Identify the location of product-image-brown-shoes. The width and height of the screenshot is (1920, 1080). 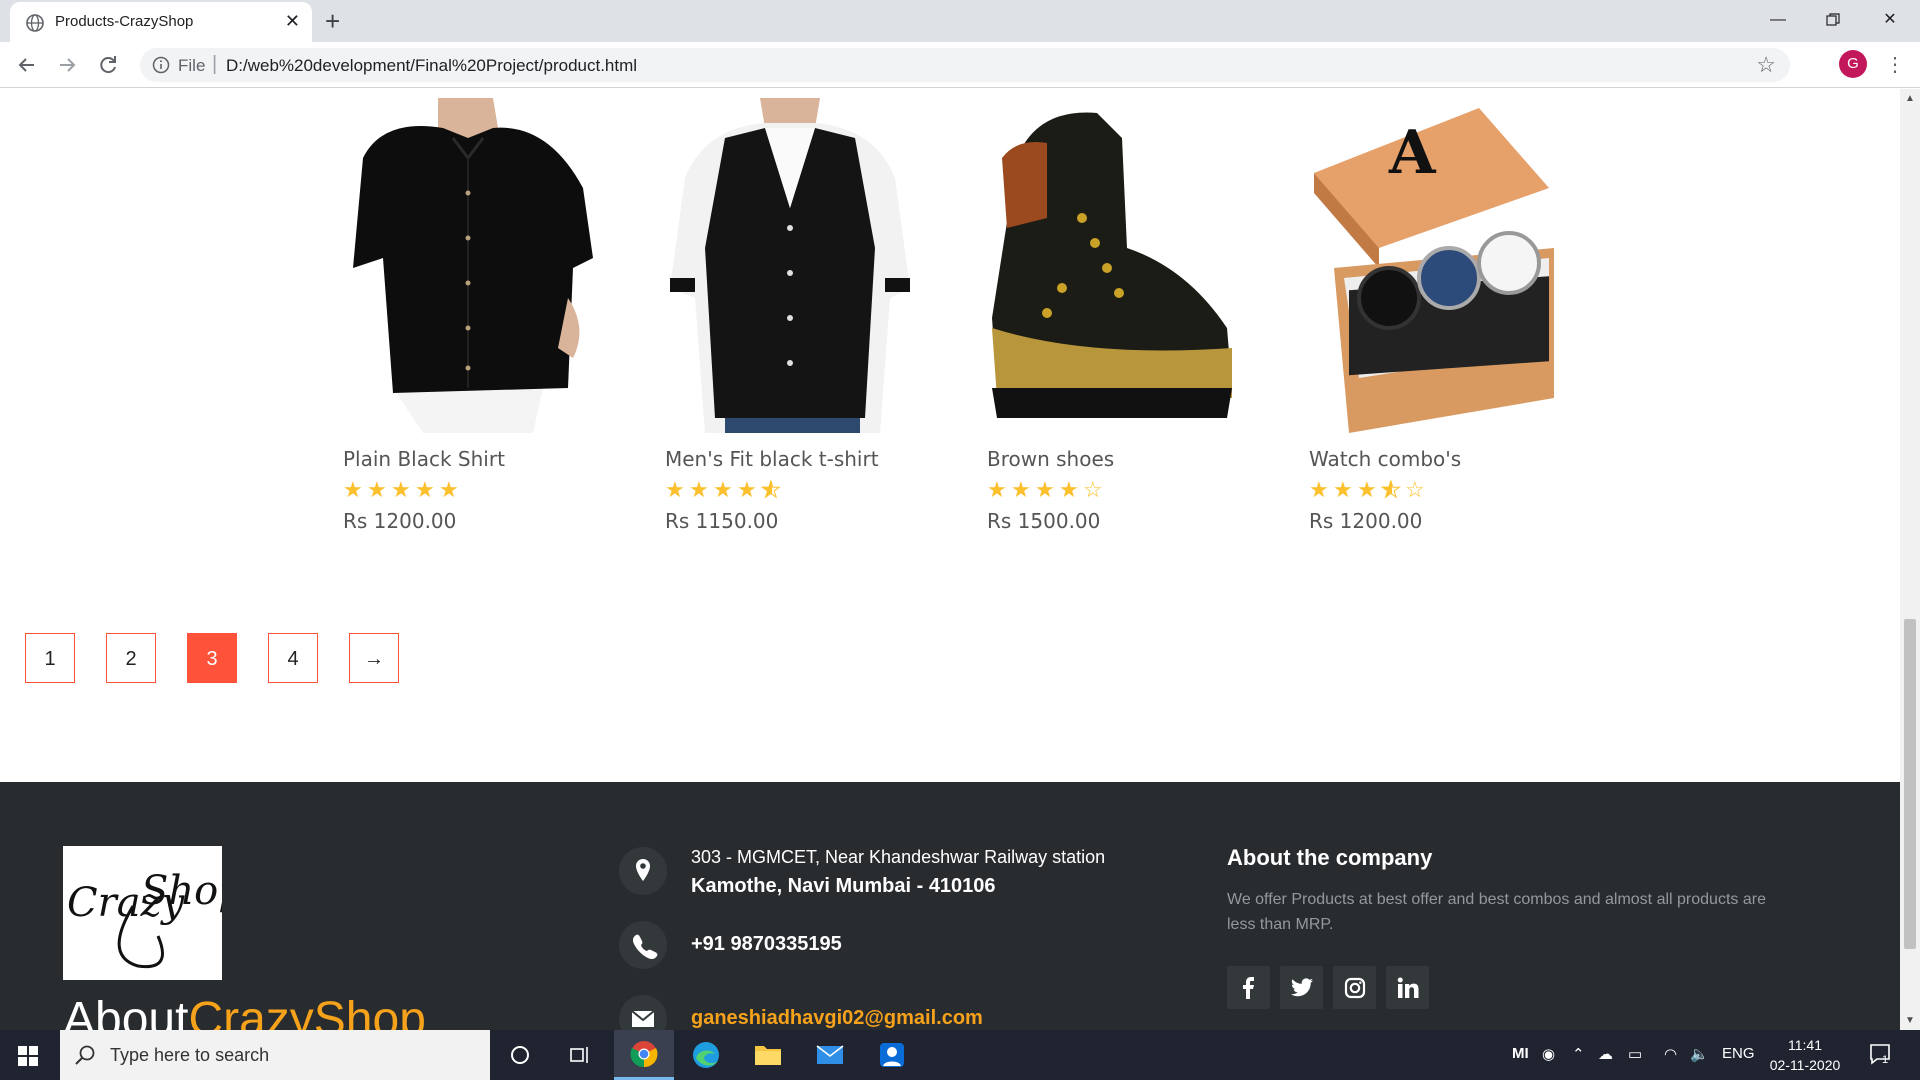
(1112, 265).